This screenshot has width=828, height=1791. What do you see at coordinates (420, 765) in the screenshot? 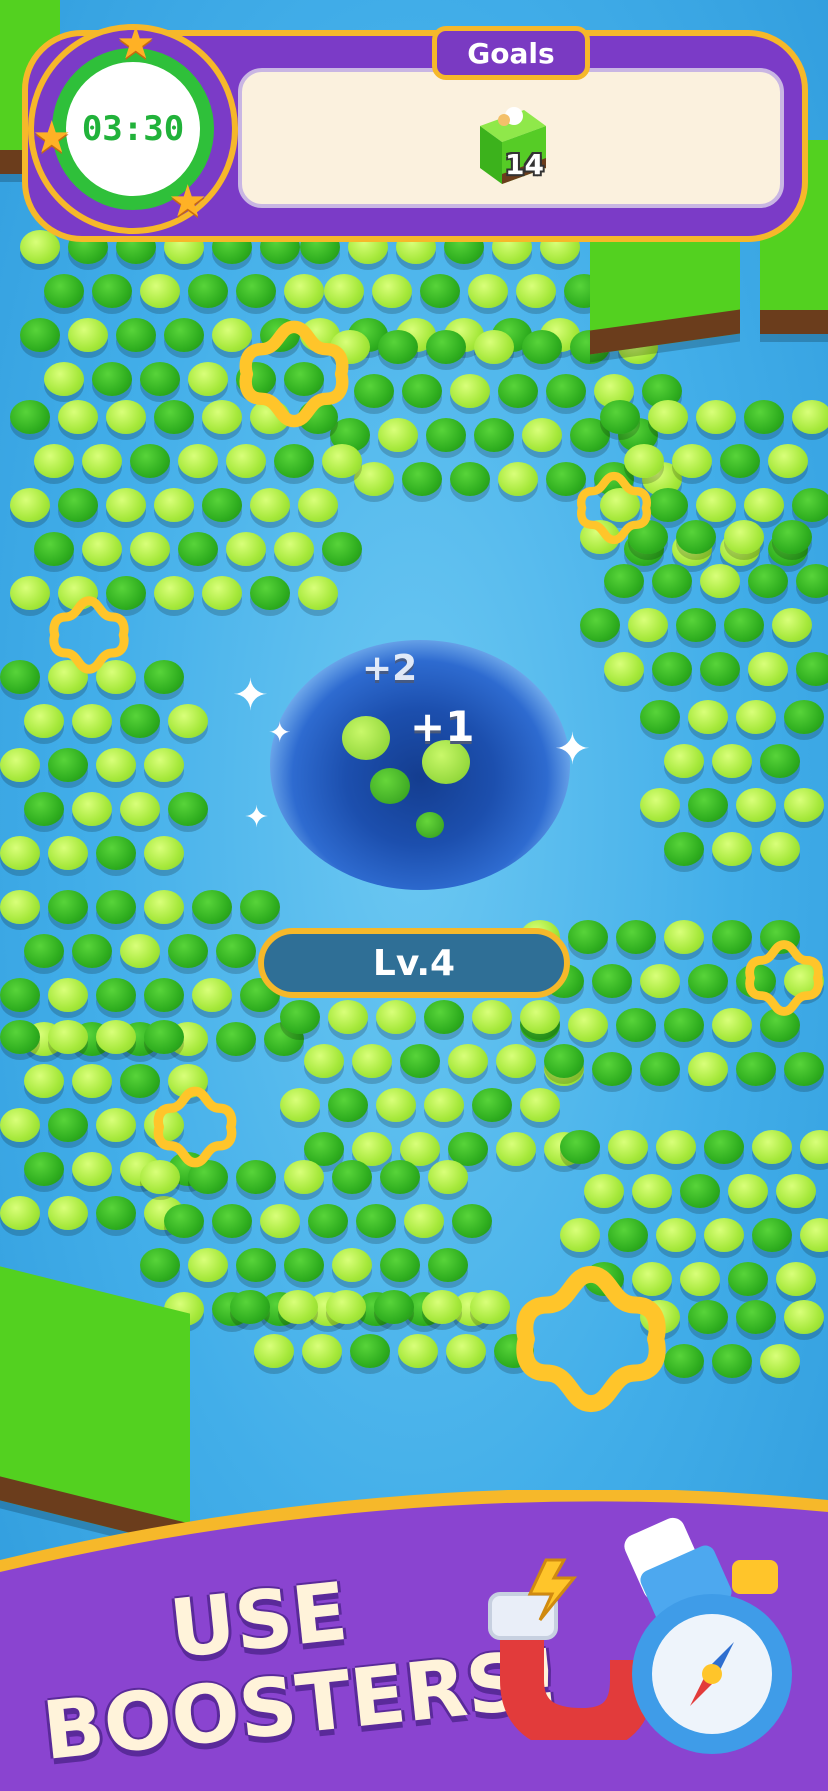
I see `player-hole` at bounding box center [420, 765].